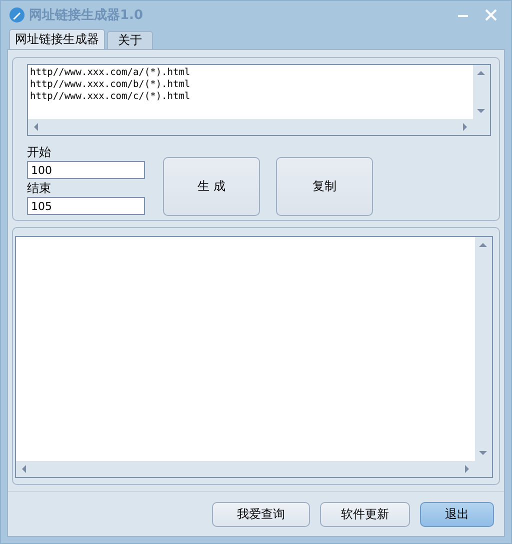 The width and height of the screenshot is (512, 544). What do you see at coordinates (259, 100) in the screenshot?
I see `url-text-area: http//www.xxx.com/a/(*).html http//www.xxx.com/b/(*).html http//www.xxx.com/c/(*).html` at bounding box center [259, 100].